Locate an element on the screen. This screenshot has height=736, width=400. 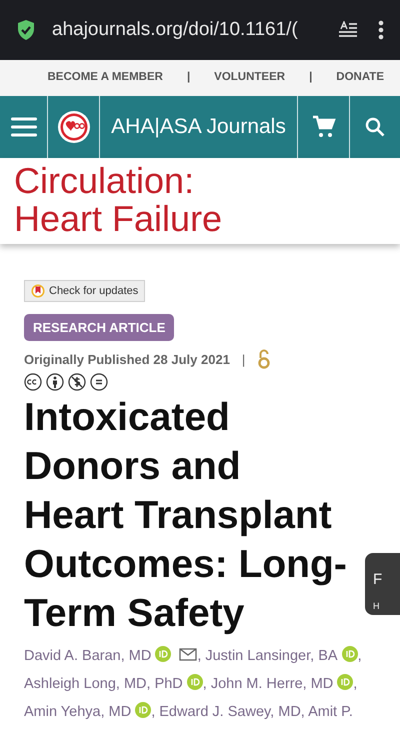
publish-date: Originally Published 28 July 2021 is located at coordinates (127, 359).